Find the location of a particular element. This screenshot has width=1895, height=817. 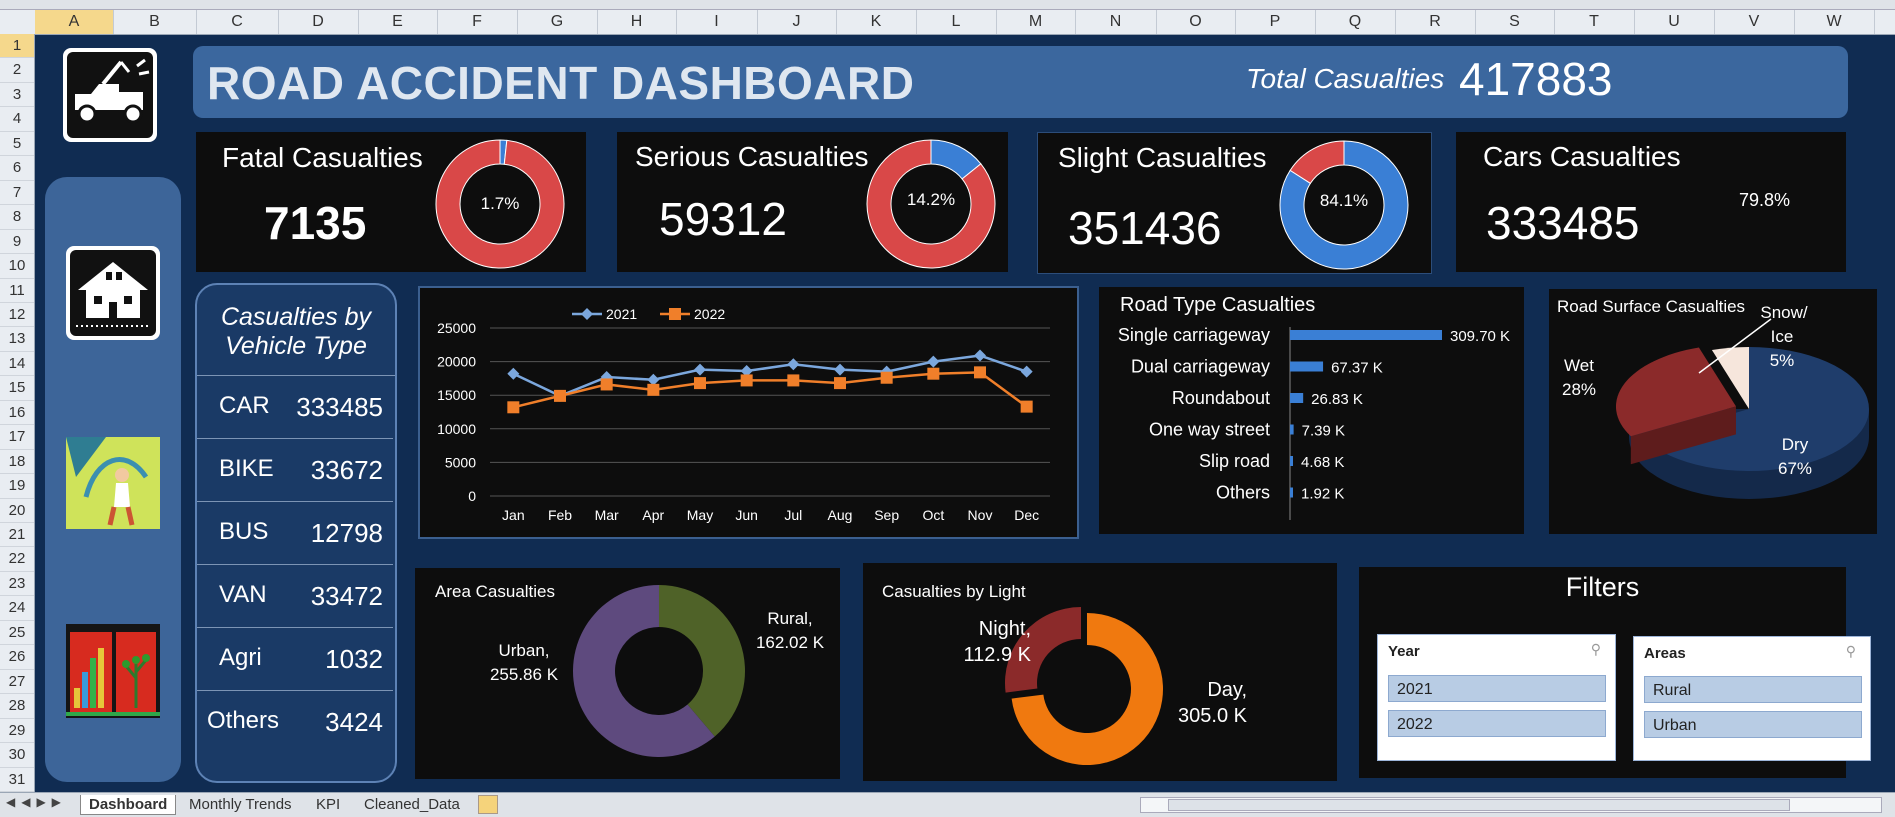

column-header: T is located at coordinates (1594, 22).